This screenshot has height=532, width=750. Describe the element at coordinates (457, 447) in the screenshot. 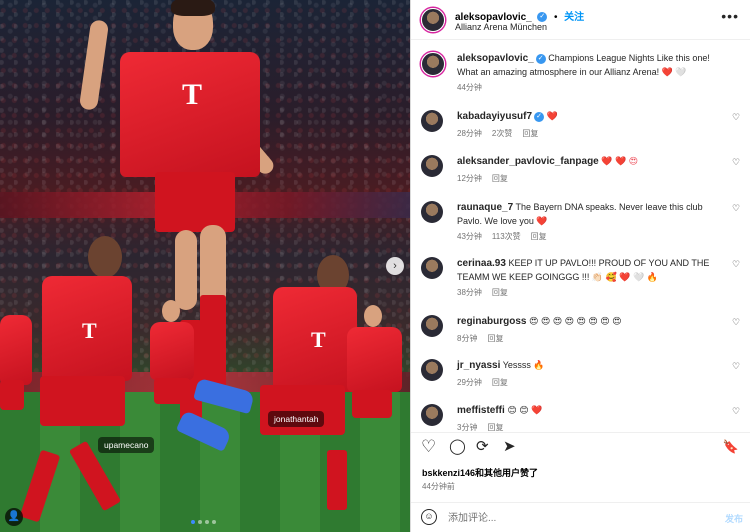

I see `comment-icon: ◯` at that location.